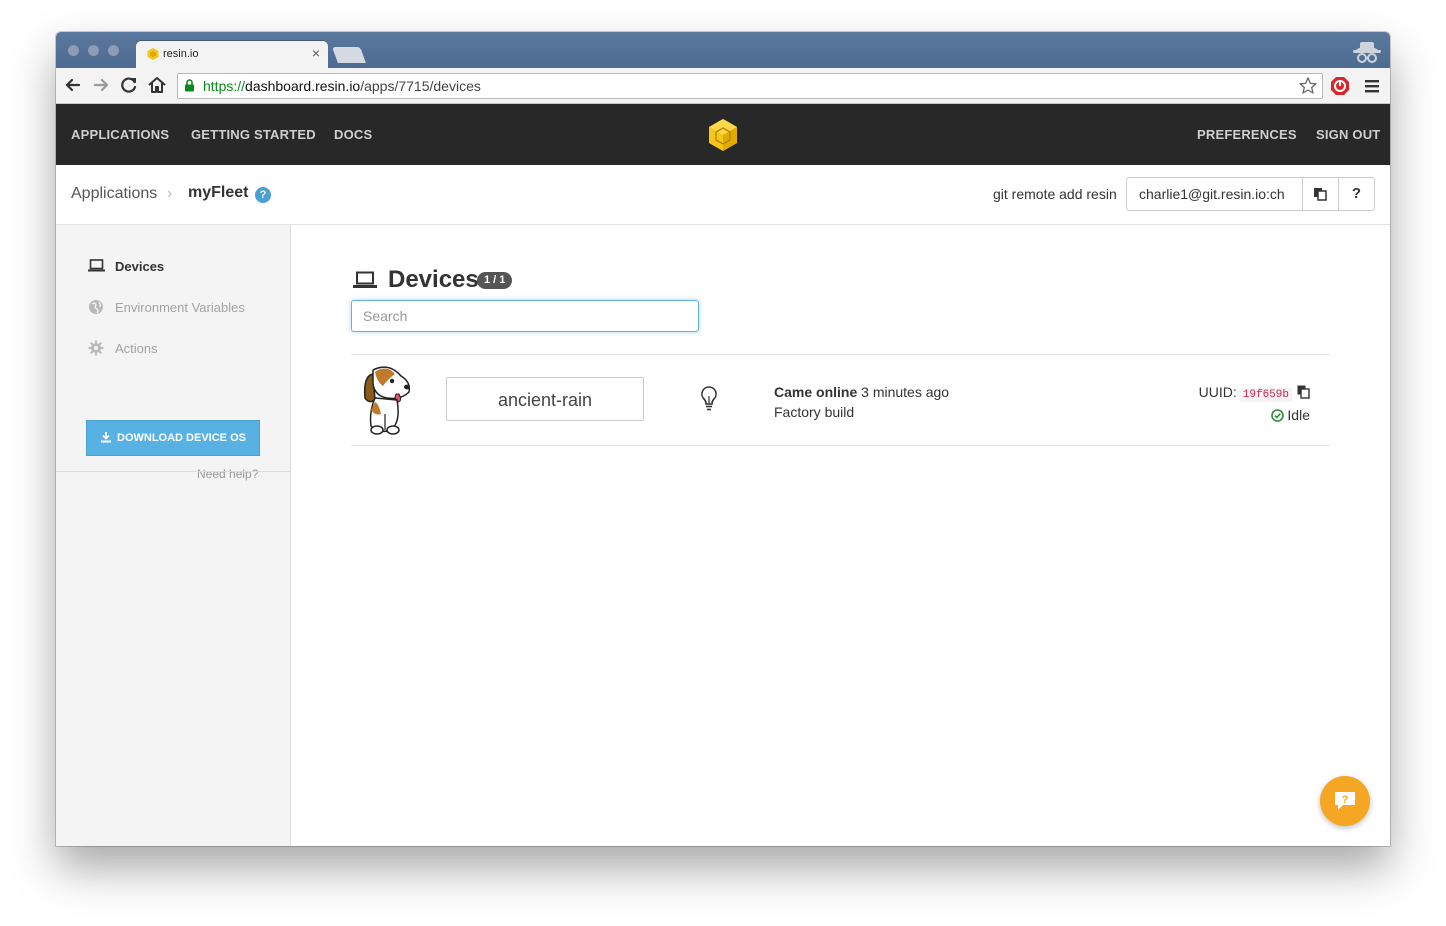 This screenshot has height=926, width=1446. I want to click on home-icon, so click(157, 85).